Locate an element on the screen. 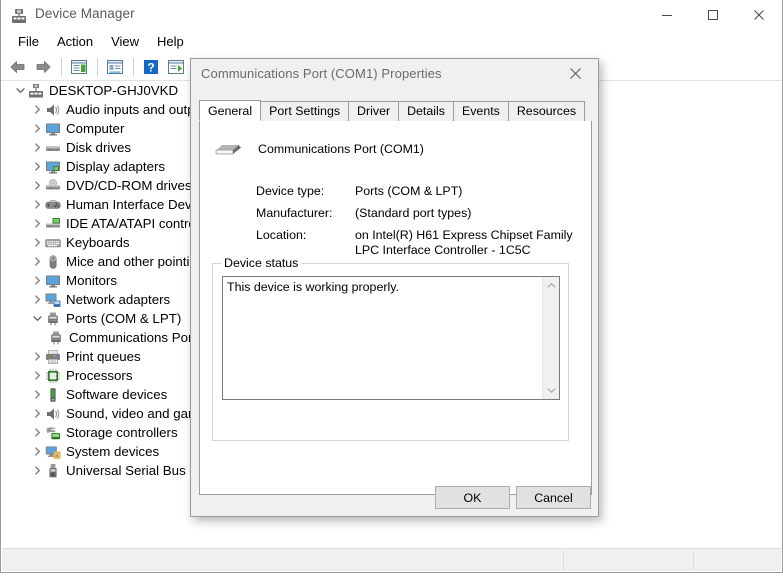  window-title: Device Manager is located at coordinates (85, 13).